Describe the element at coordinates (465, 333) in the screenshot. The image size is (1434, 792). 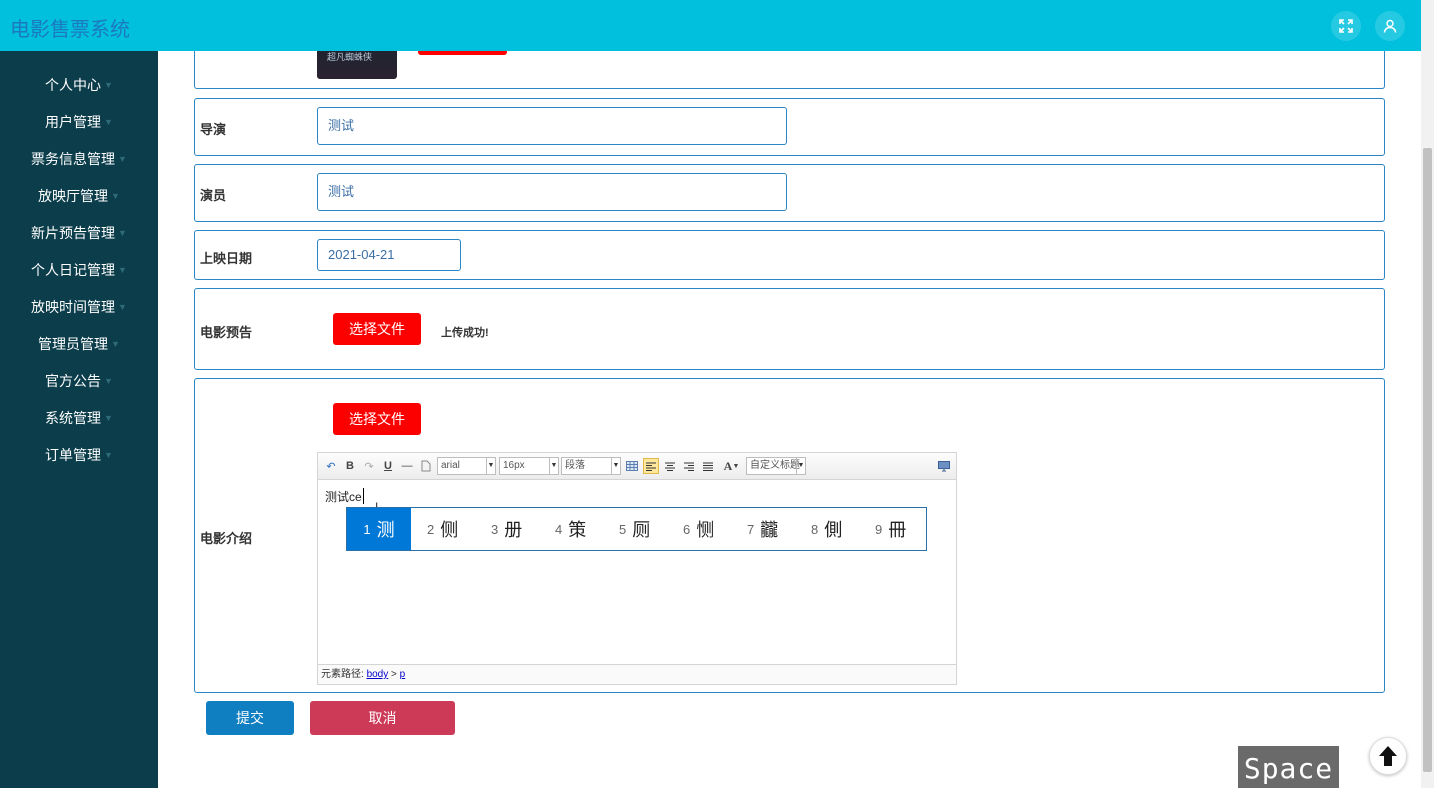
I see `trailer-upload-status: 上传成功!` at that location.